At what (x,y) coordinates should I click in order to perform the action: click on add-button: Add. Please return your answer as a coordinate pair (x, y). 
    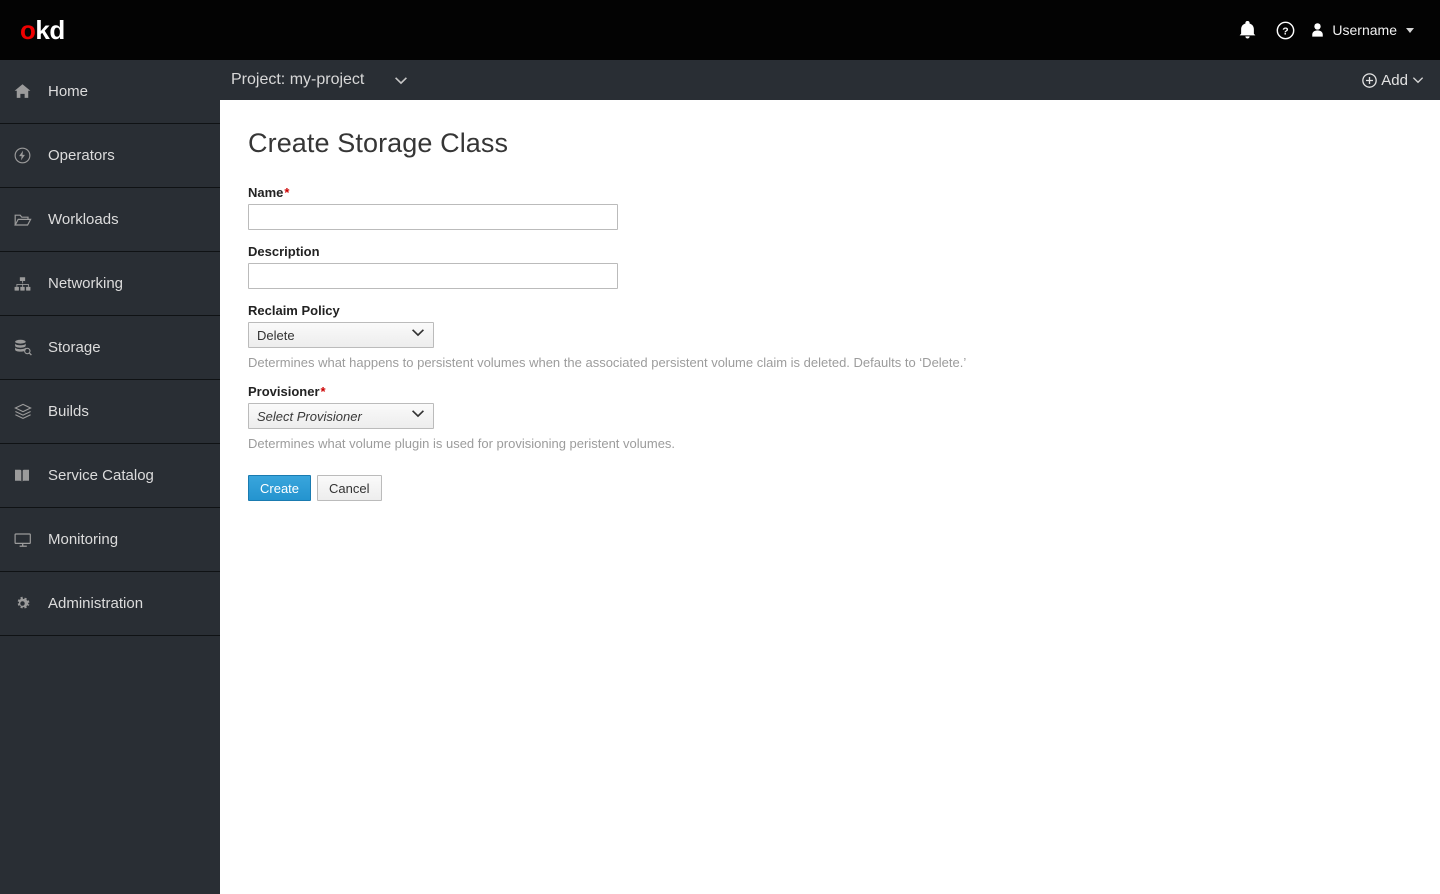
    Looking at the image, I should click on (1401, 80).